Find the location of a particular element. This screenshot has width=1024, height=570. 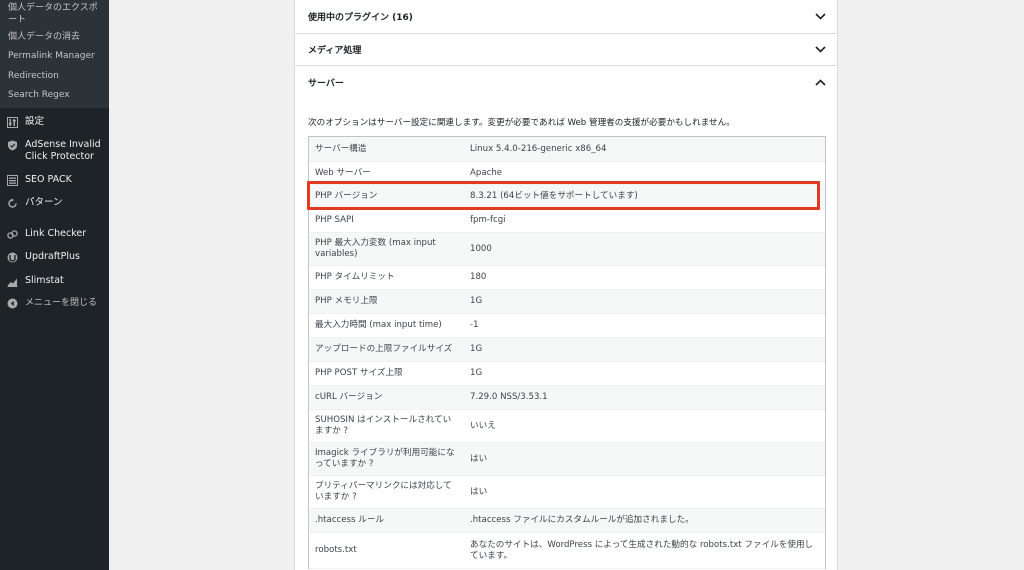

table-row: アップロードの上限ファイルサイズ 1G is located at coordinates (567, 350).